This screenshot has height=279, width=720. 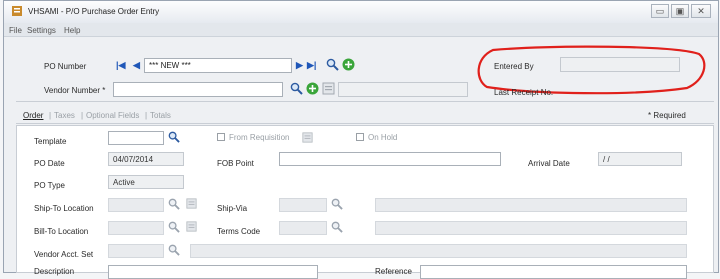 I want to click on tab-sep-3: |, so click(x=146, y=115).